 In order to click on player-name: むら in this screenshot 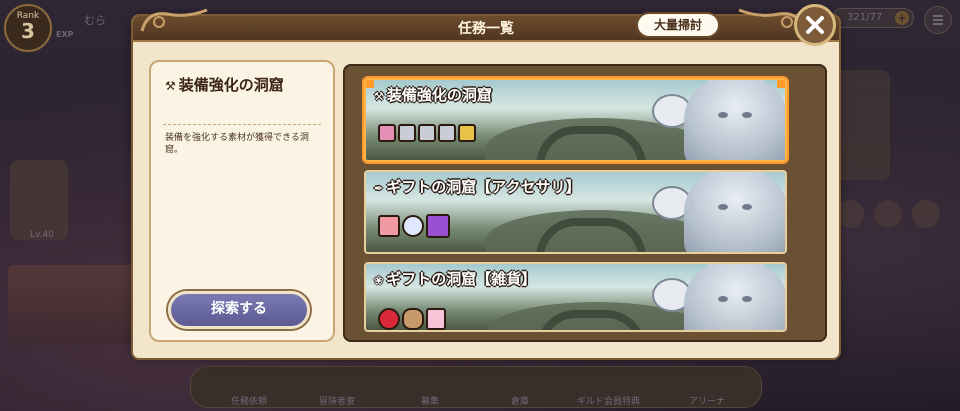, I will do `click(95, 20)`.